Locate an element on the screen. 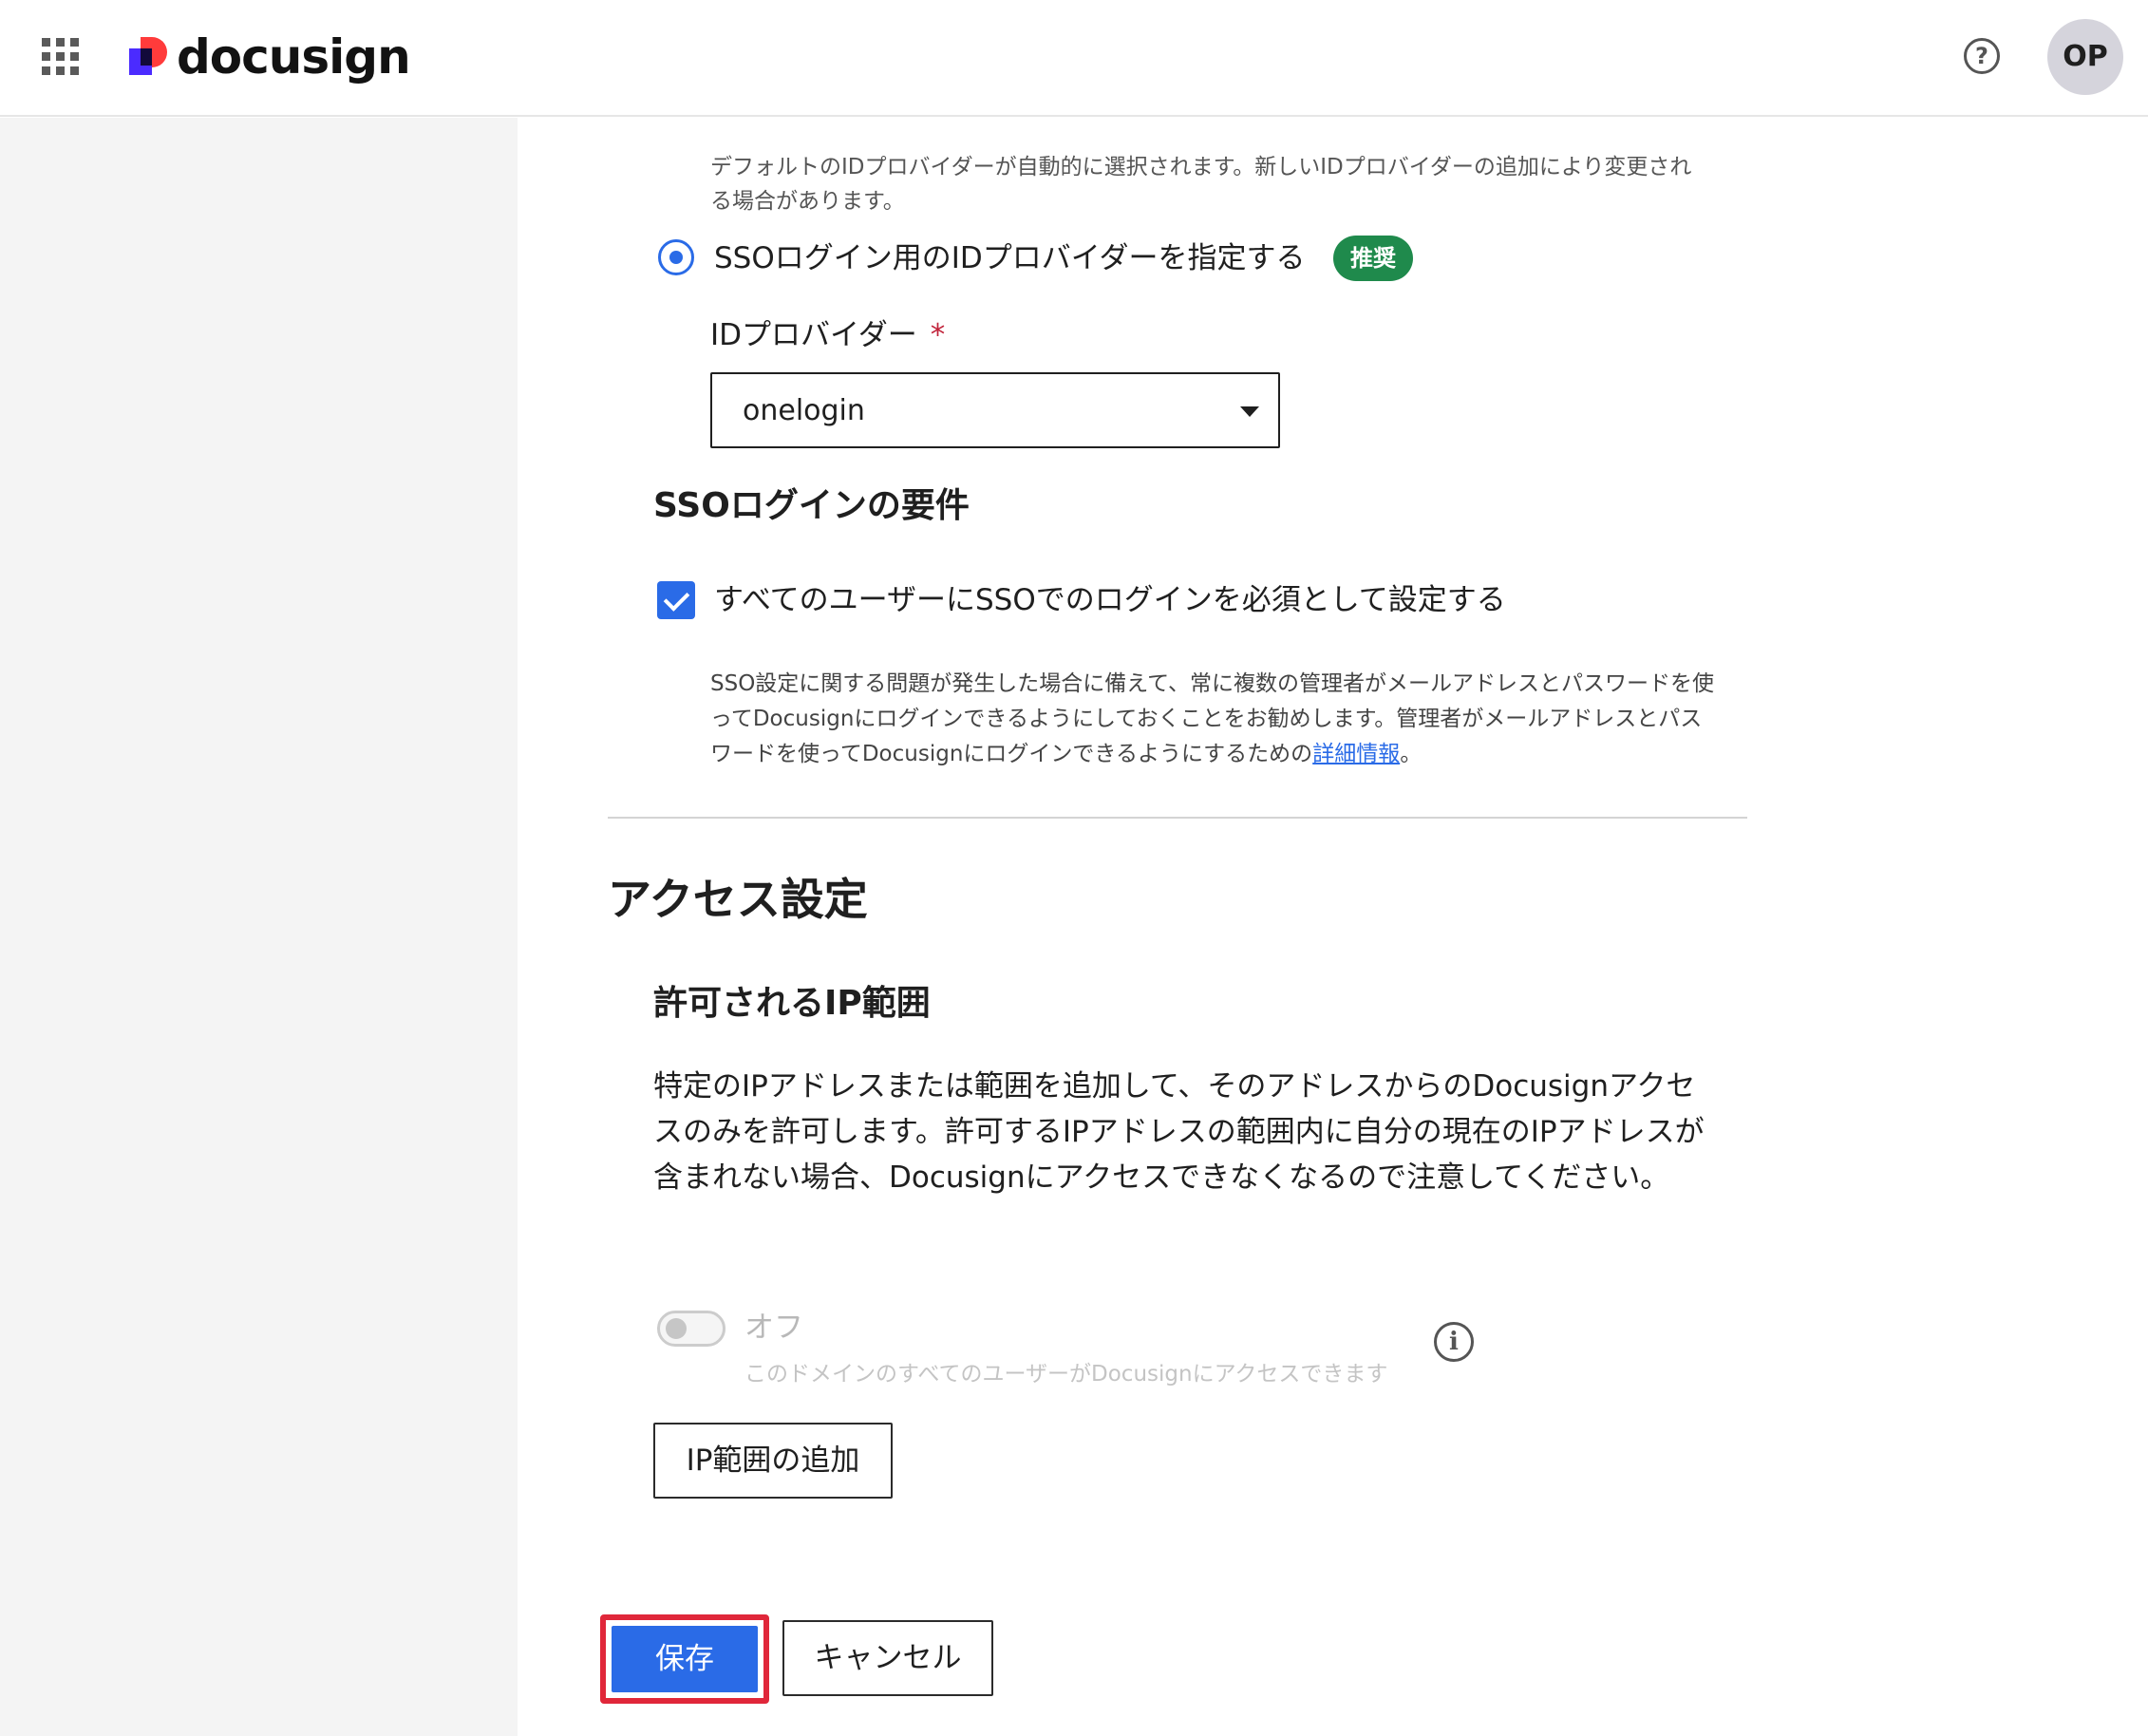 This screenshot has height=1736, width=2148. toggle-state-label: オフ is located at coordinates (773, 1328).